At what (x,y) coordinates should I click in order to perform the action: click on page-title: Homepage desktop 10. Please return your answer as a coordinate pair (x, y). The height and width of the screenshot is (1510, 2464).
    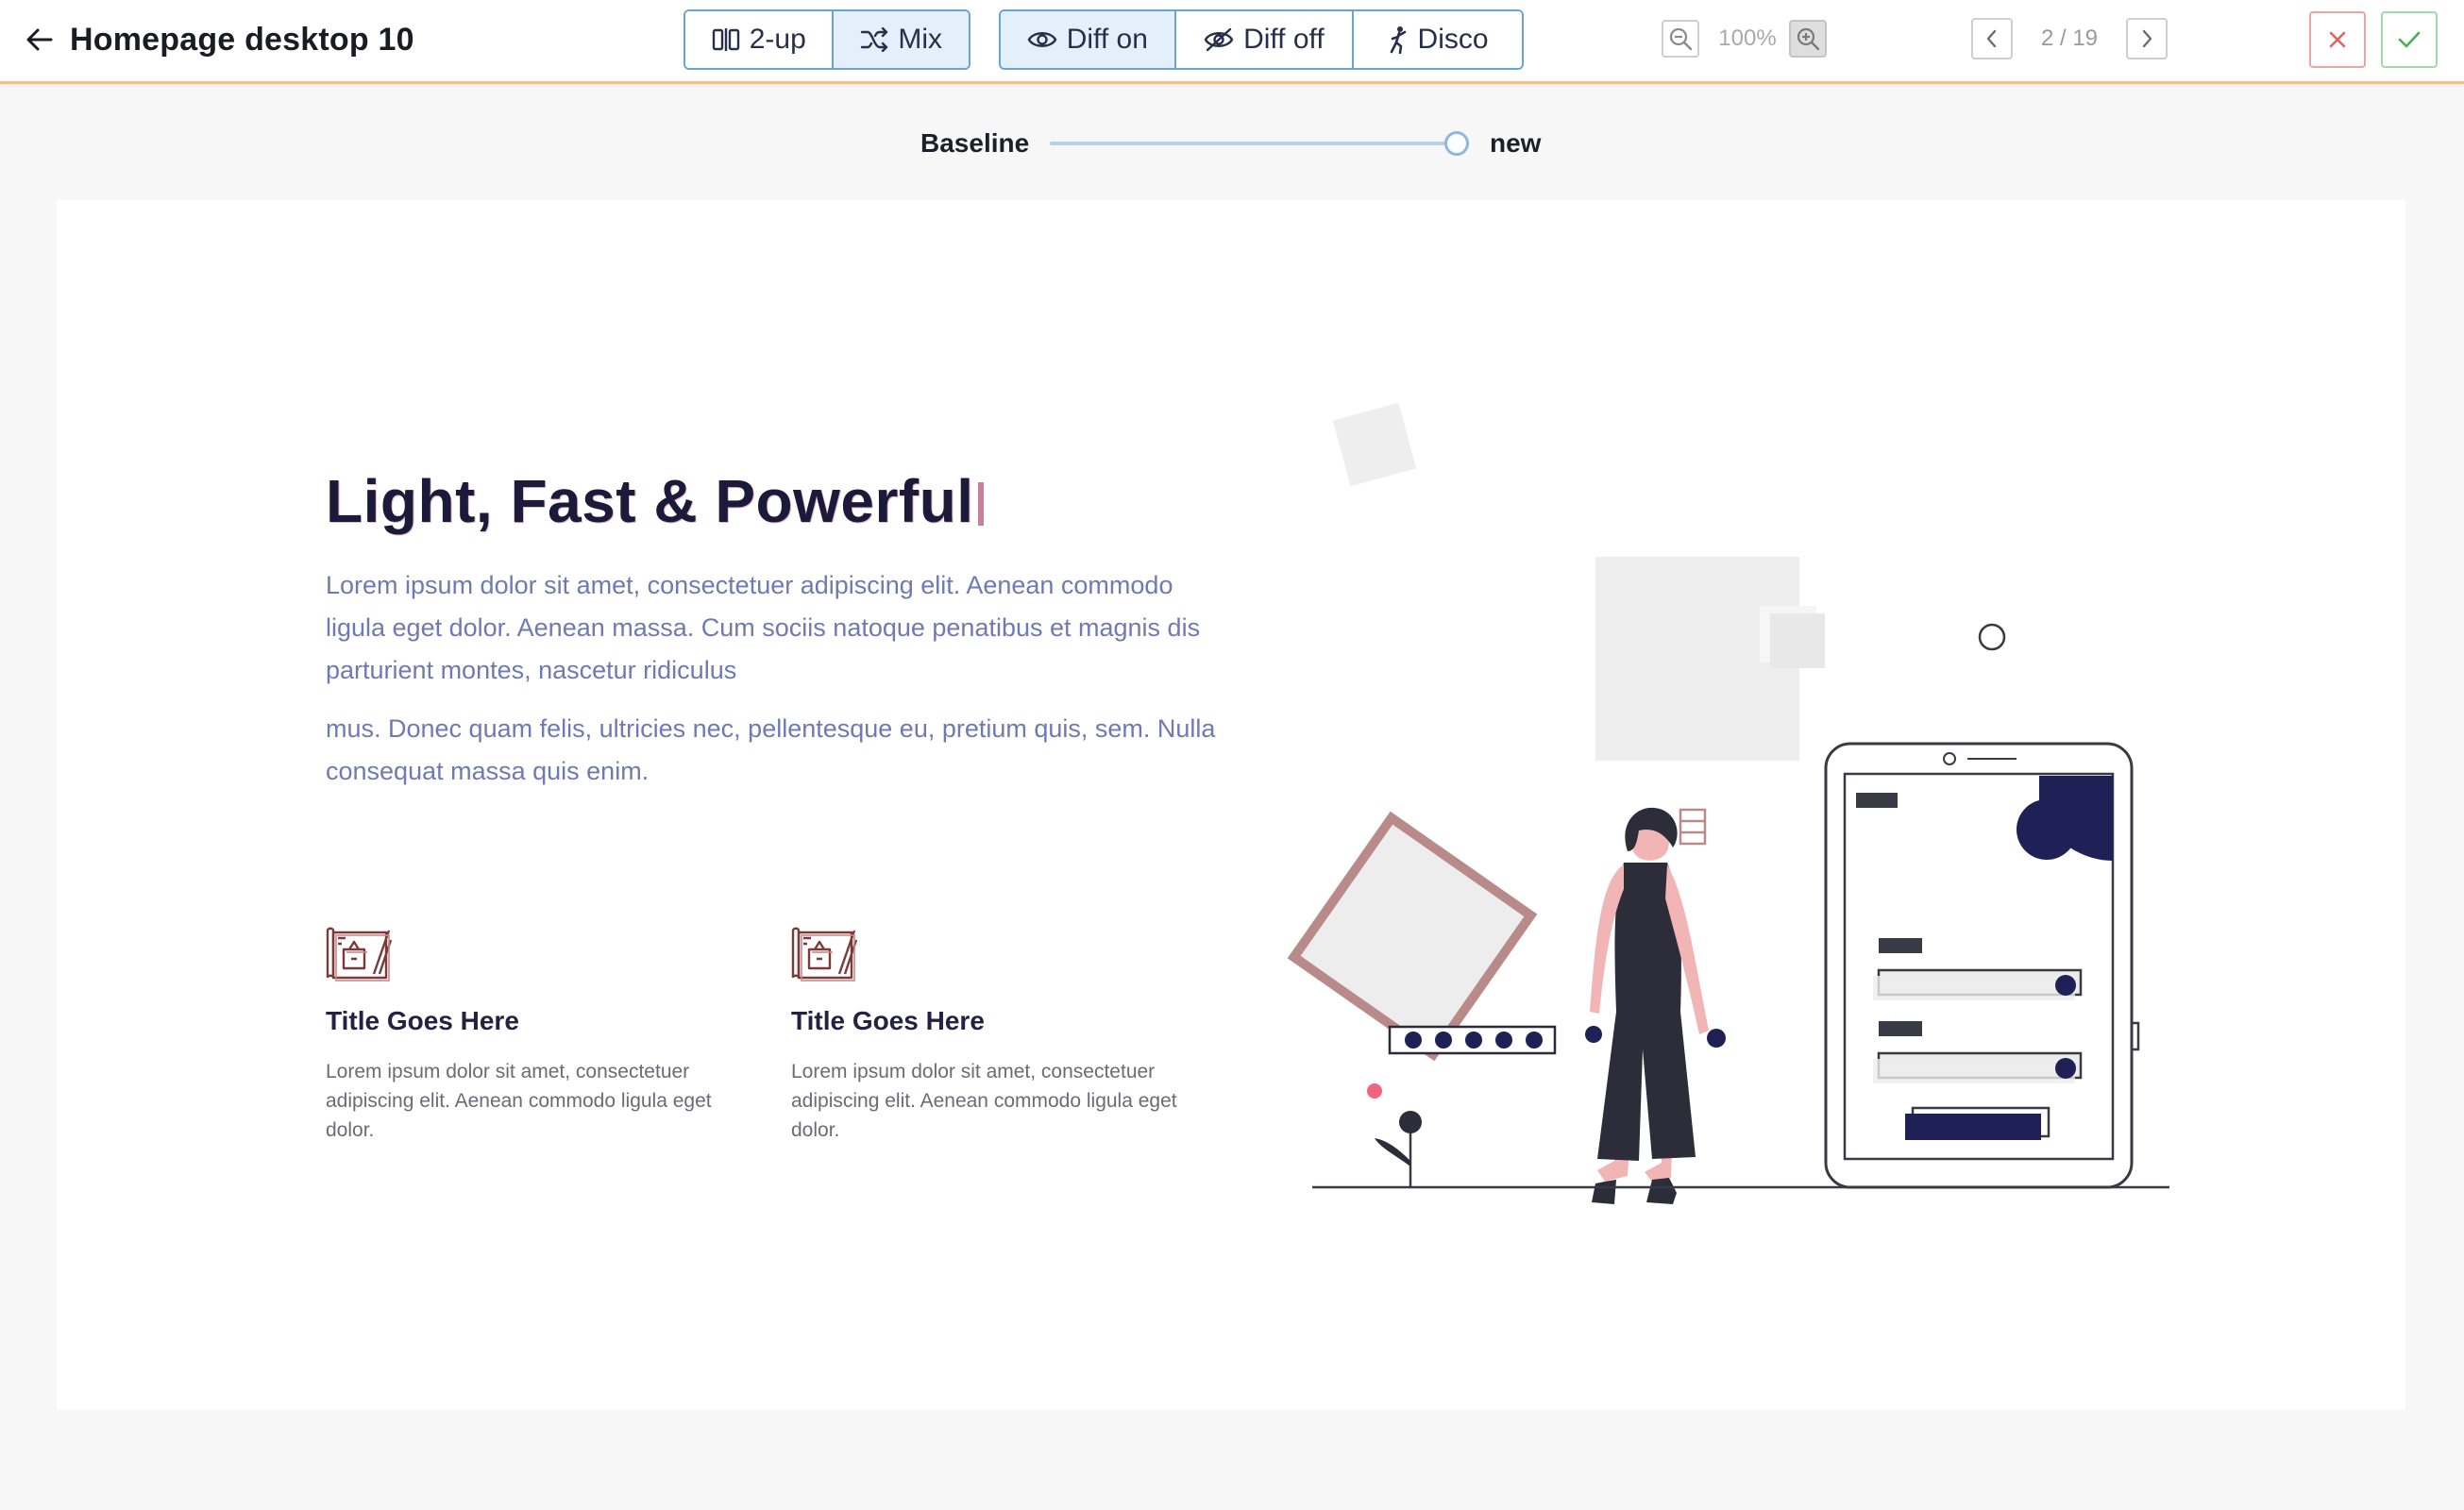
    Looking at the image, I should click on (242, 40).